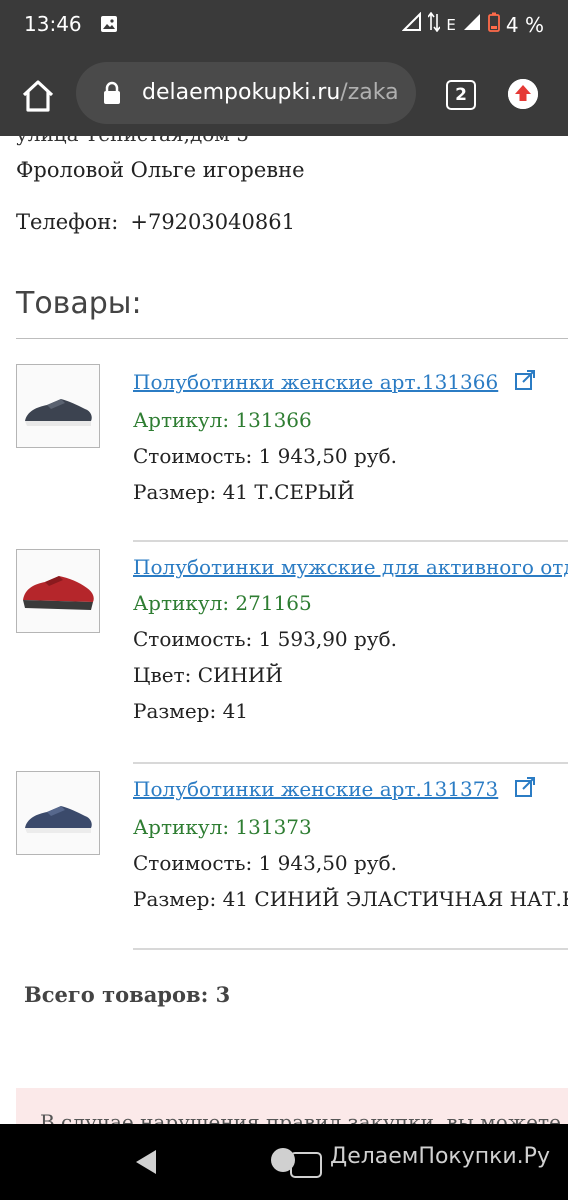 This screenshot has width=568, height=1200. I want to click on back-triangle-icon, so click(146, 1164).